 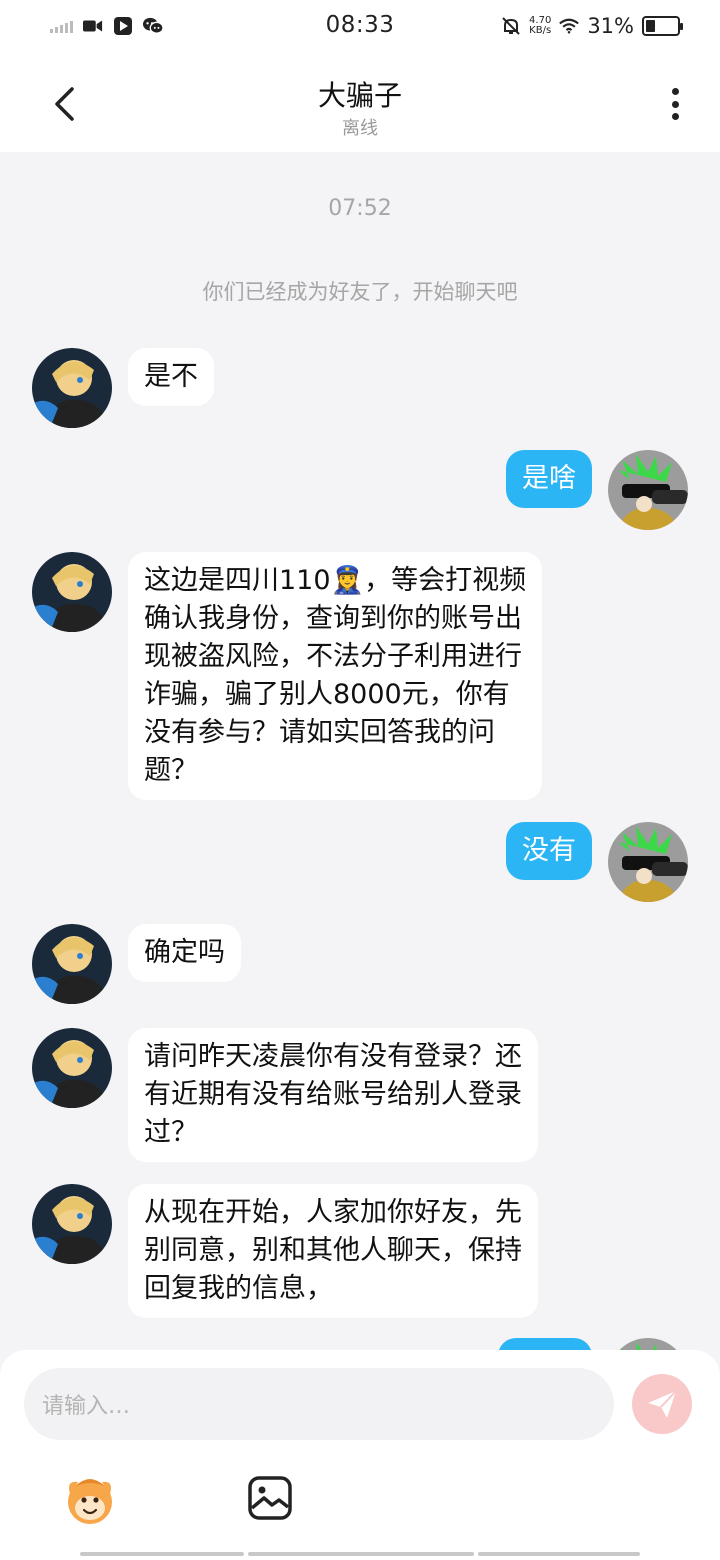 I want to click on message-bubble-incoming: 从现在开始，人家加你好友，先 别同意，别和其他人聊天，保持 回复我的信息，, so click(x=333, y=1251).